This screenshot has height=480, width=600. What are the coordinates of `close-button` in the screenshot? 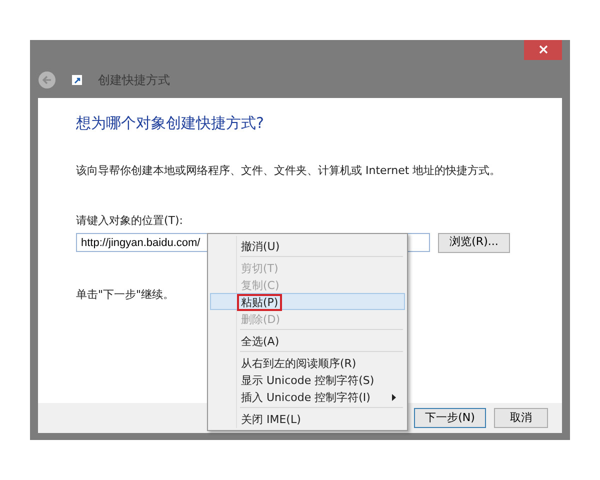 It's located at (543, 50).